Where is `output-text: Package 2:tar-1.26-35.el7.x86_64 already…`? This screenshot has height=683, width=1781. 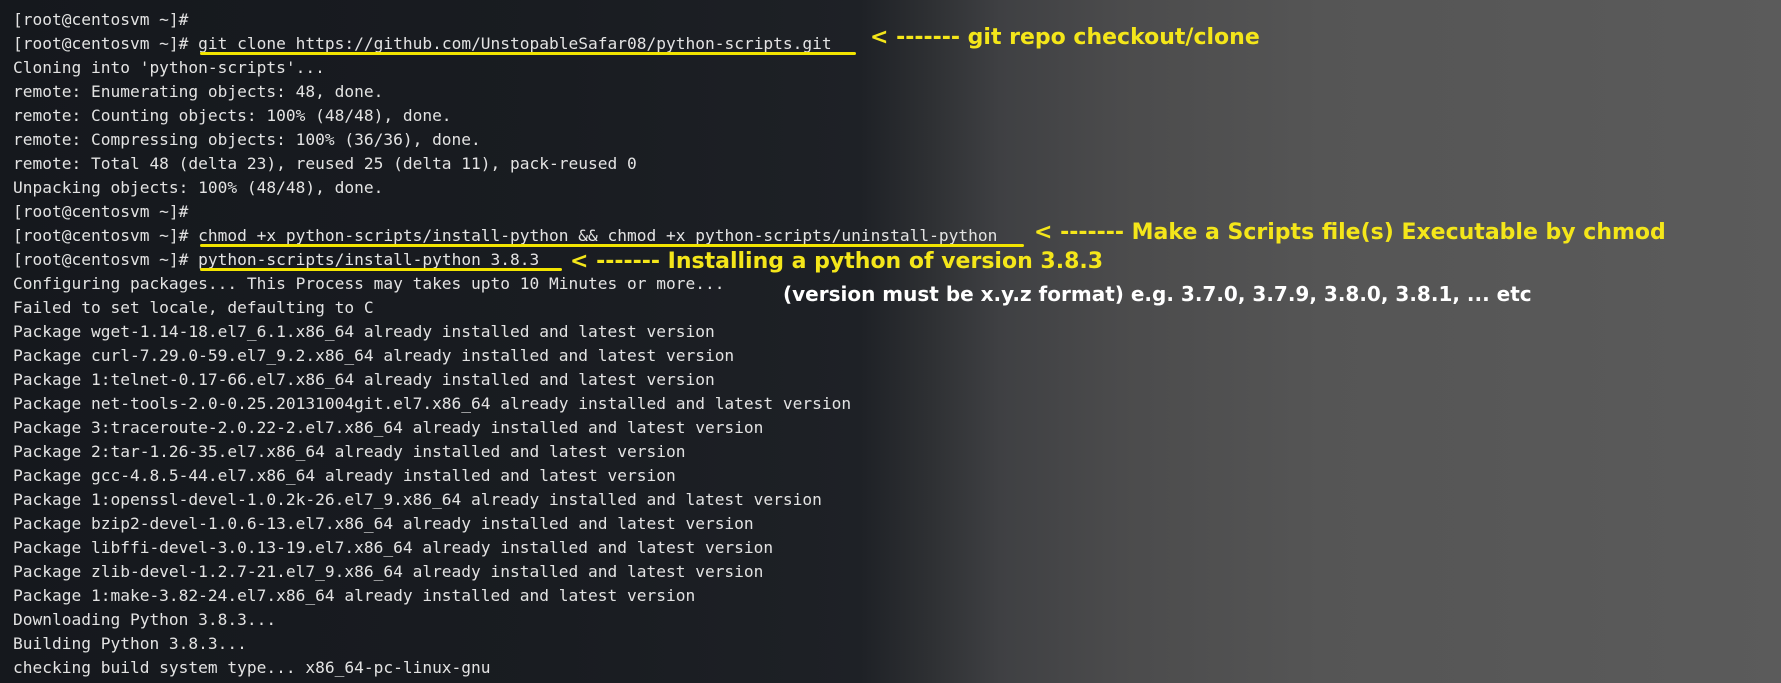 output-text: Package 2:tar-1.26-35.el7.x86_64 already… is located at coordinates (349, 451).